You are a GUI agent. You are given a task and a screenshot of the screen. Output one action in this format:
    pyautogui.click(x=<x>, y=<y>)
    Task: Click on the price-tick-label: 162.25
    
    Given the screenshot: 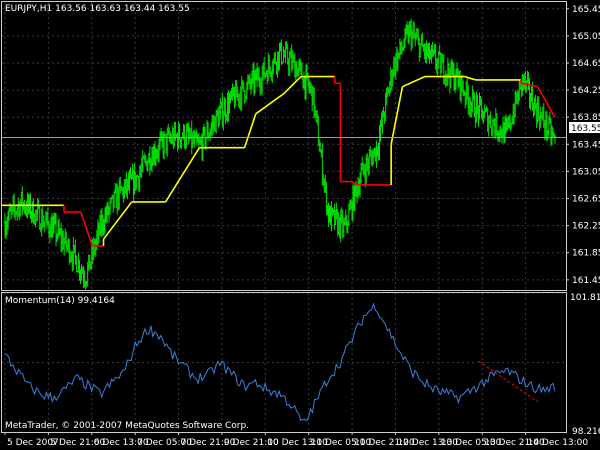 What is the action you would take?
    pyautogui.click(x=586, y=227)
    